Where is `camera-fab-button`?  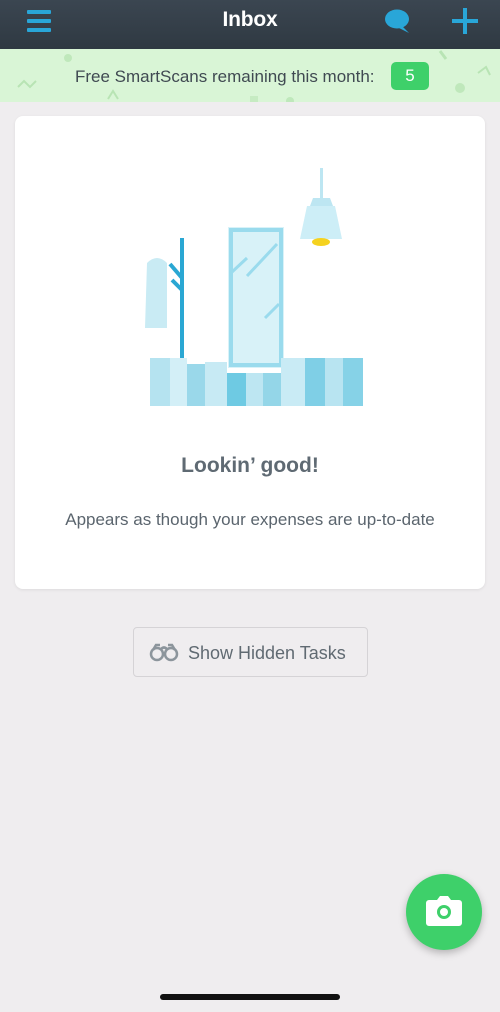 camera-fab-button is located at coordinates (444, 912).